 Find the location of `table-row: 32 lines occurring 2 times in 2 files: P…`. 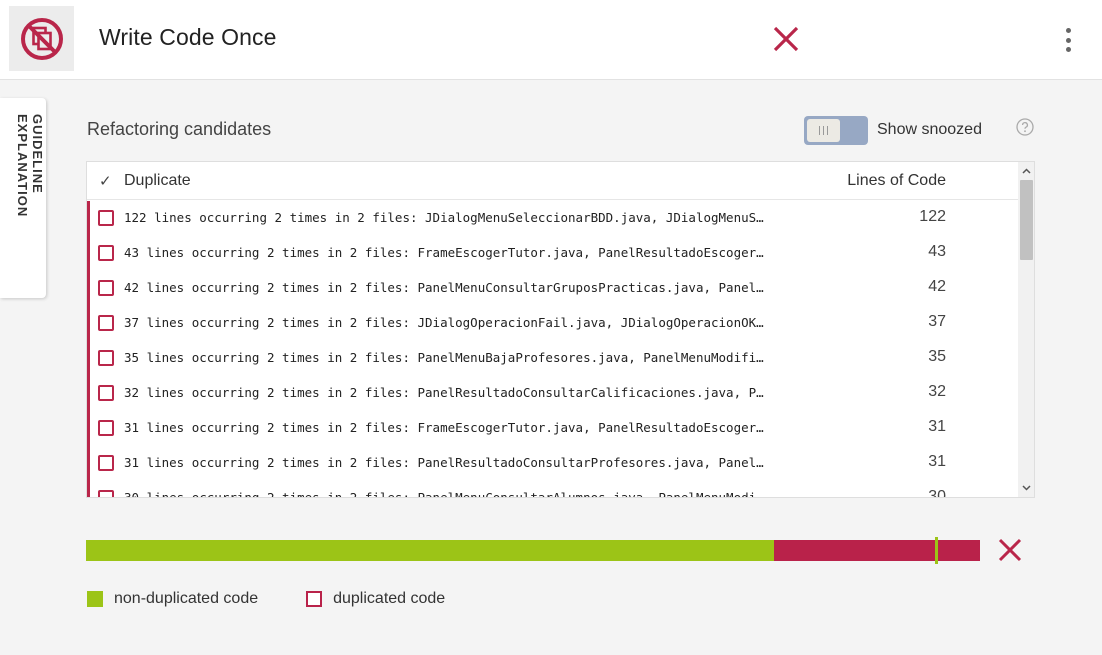

table-row: 32 lines occurring 2 times in 2 files: P… is located at coordinates (554, 393).